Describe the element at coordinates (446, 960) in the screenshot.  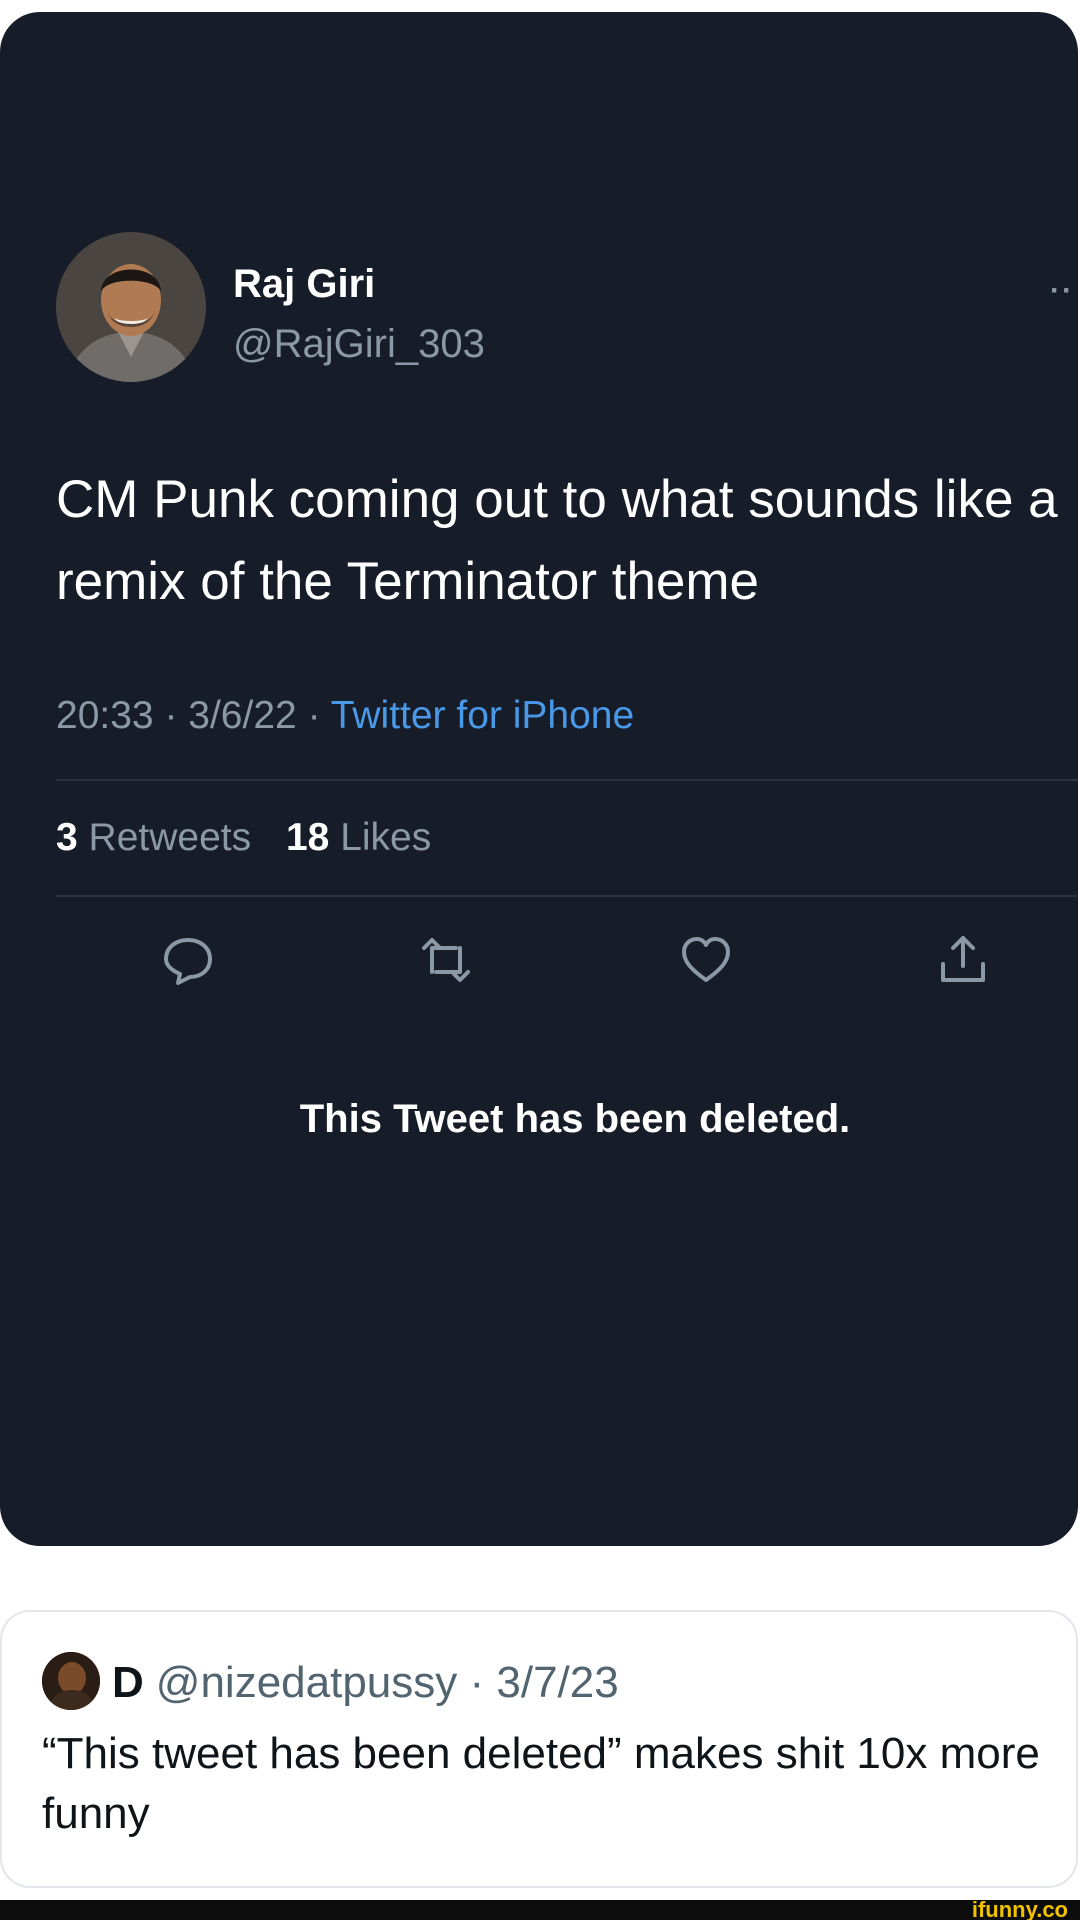
I see `retweet-icon` at that location.